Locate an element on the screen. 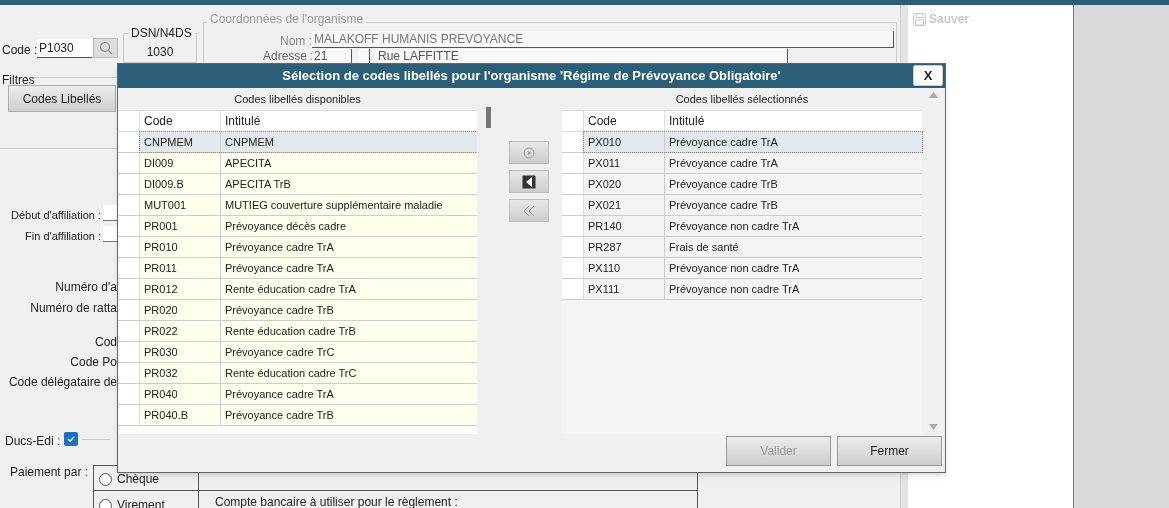  code-cell: PX110 is located at coordinates (624, 268).